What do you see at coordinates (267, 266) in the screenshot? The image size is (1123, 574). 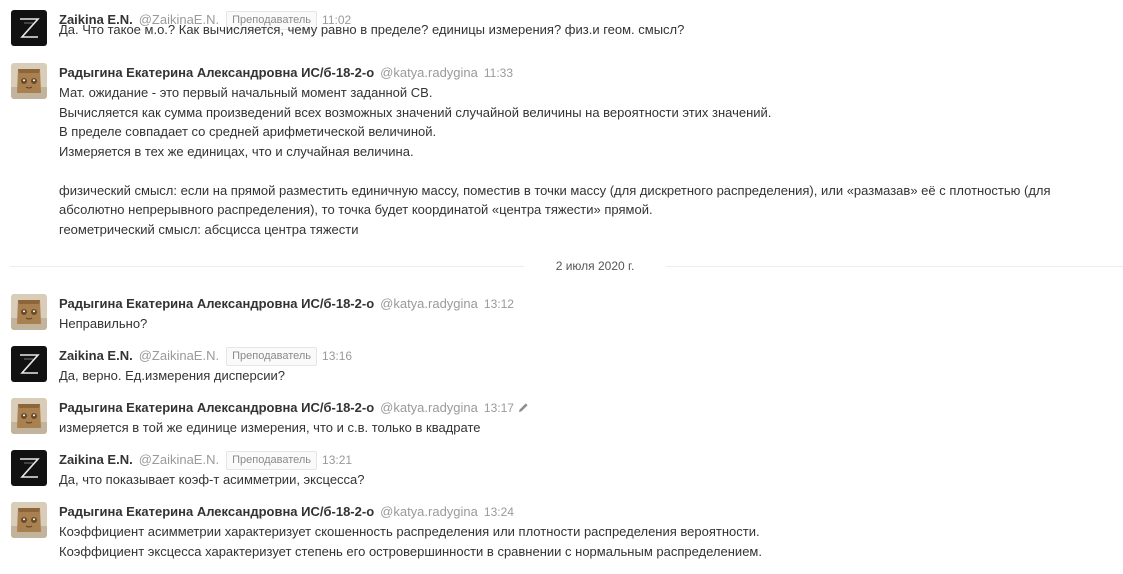 I see `divider-line-left` at bounding box center [267, 266].